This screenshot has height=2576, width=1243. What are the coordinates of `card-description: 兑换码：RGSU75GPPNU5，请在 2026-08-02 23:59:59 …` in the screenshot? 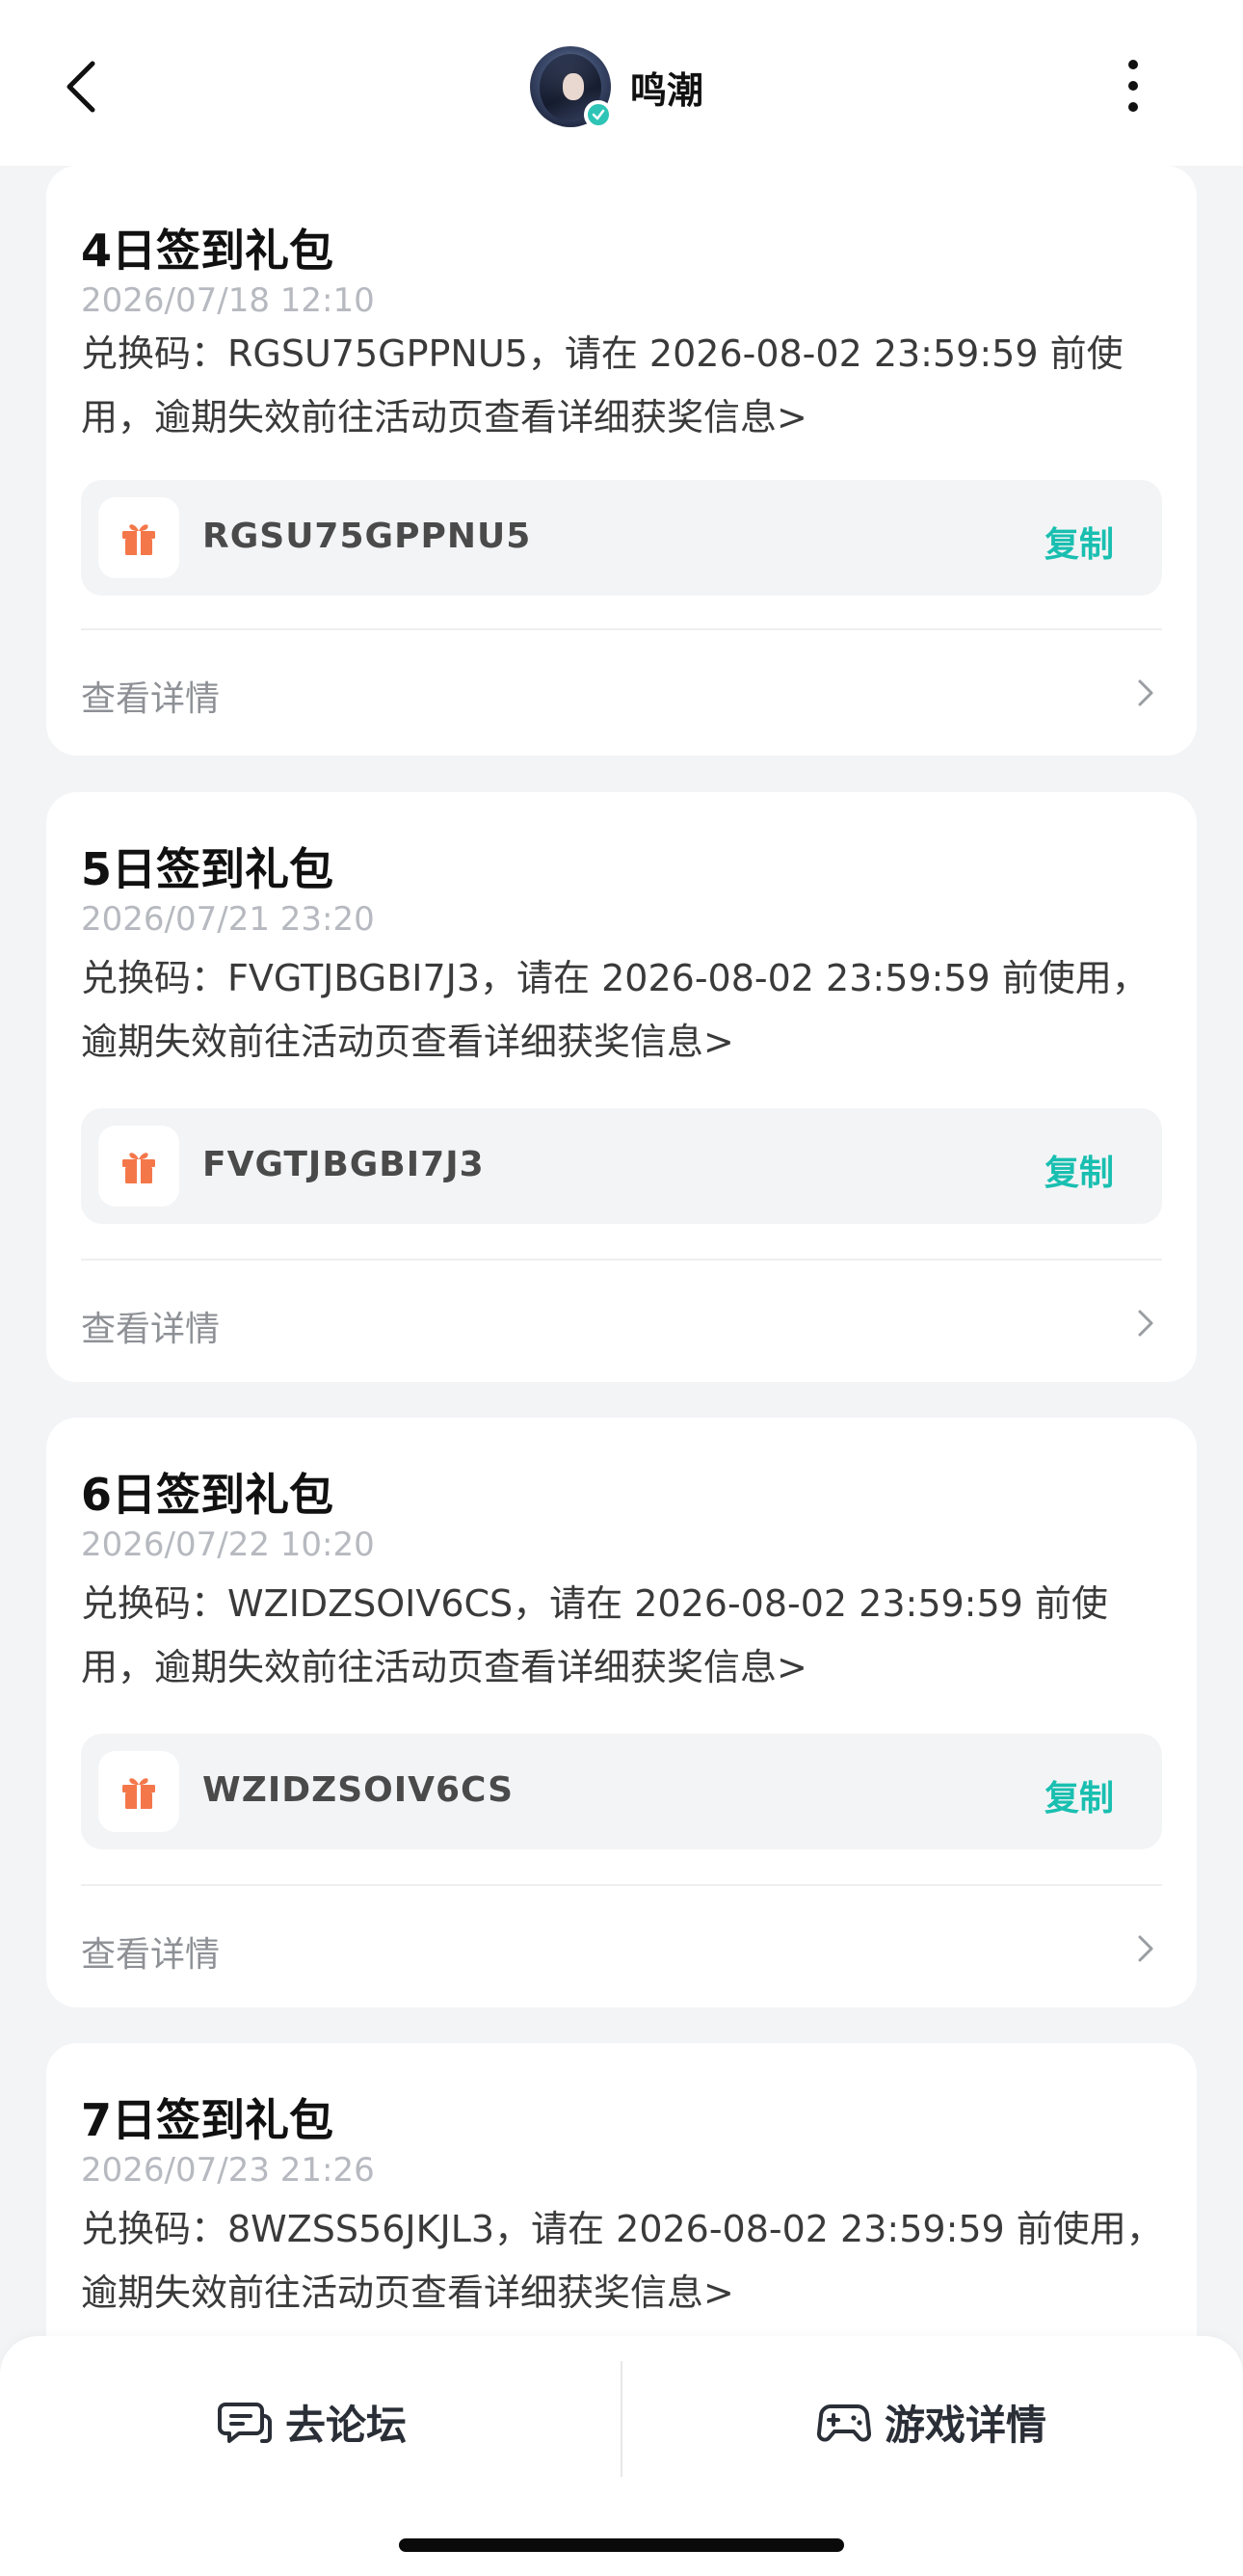 It's located at (626, 385).